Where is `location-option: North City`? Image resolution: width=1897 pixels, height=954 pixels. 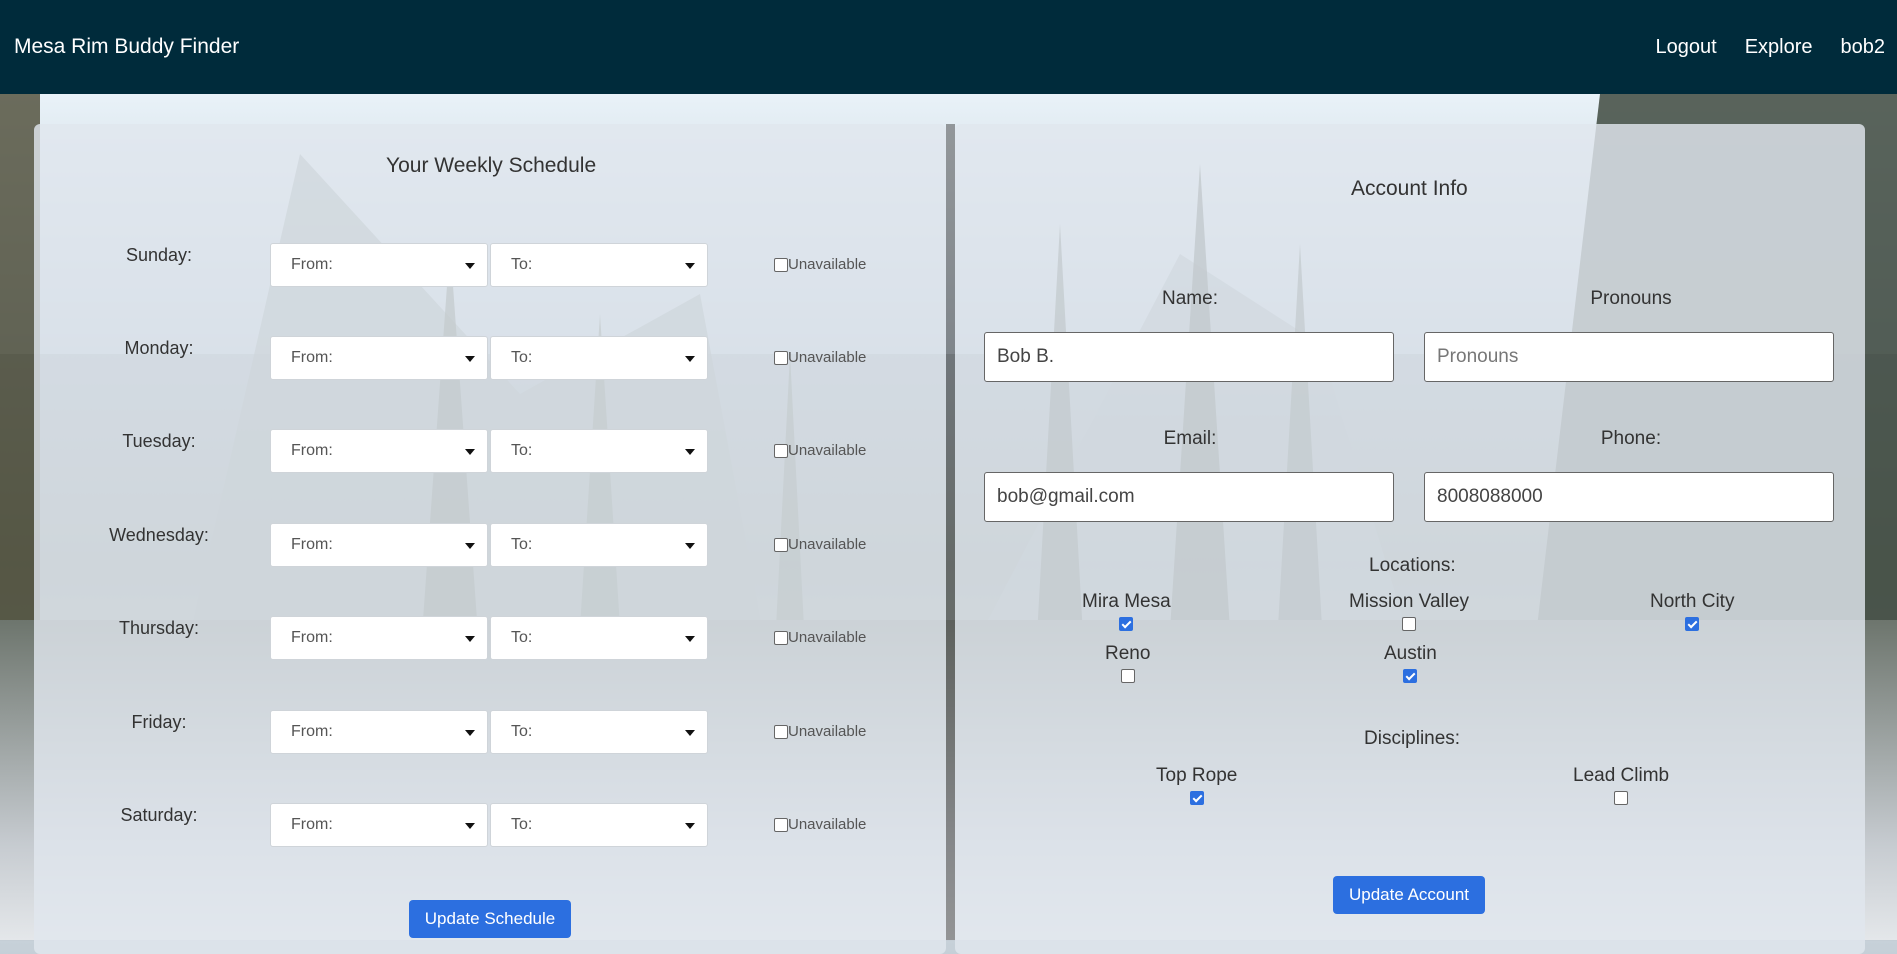 location-option: North City is located at coordinates (1692, 611).